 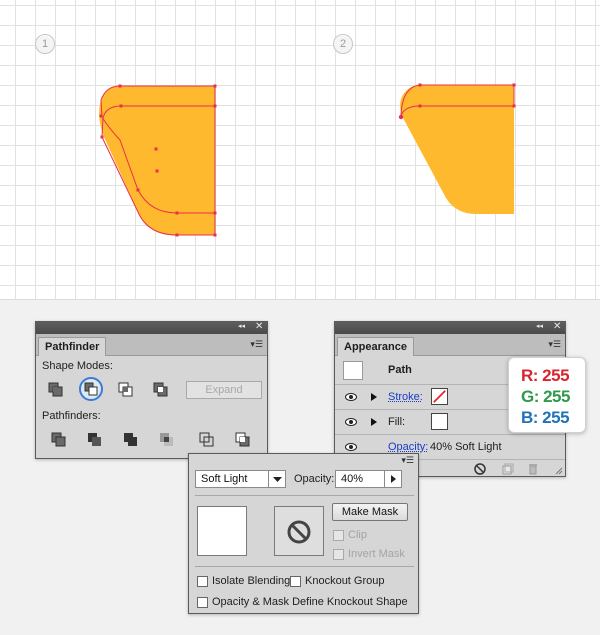 I want to click on unite-icon, so click(x=56, y=389).